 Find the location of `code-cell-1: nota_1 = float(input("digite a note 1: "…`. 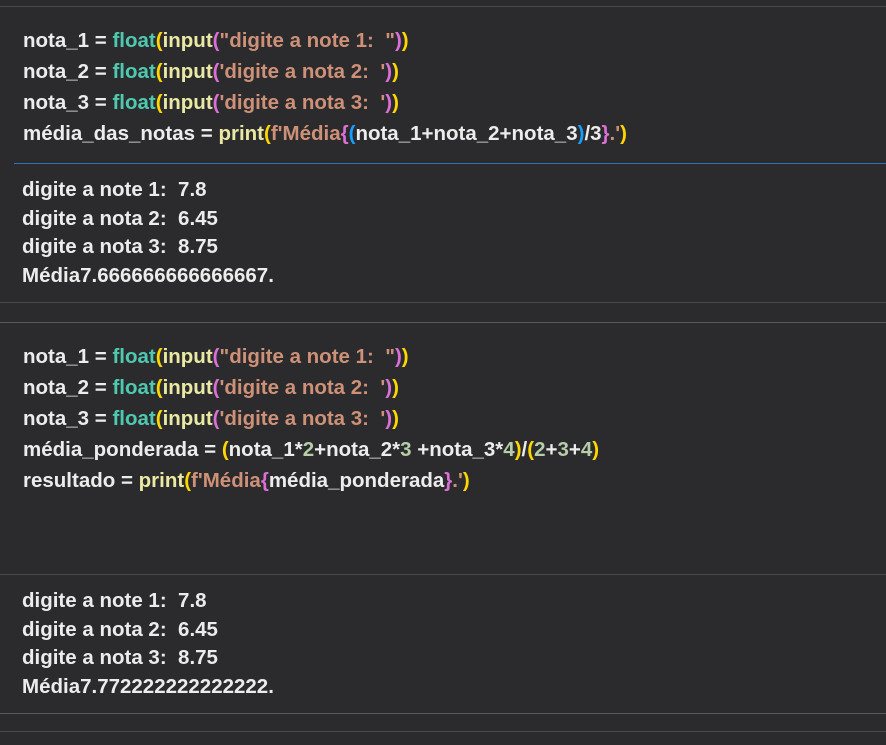

code-cell-1: nota_1 = float(input("digite a note 1: "… is located at coordinates (325, 87).